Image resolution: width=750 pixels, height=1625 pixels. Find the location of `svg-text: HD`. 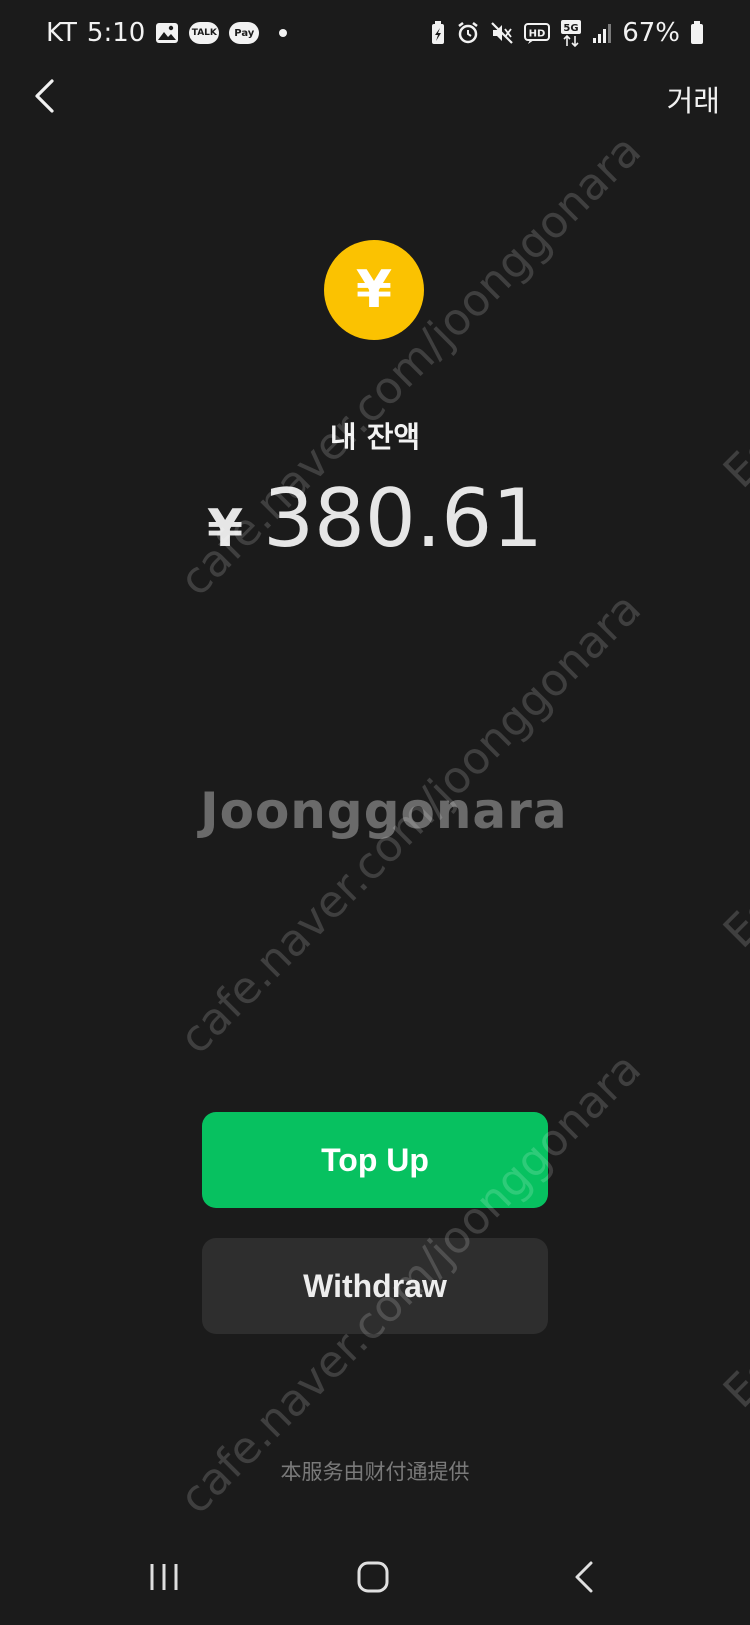

svg-text: HD is located at coordinates (537, 34).